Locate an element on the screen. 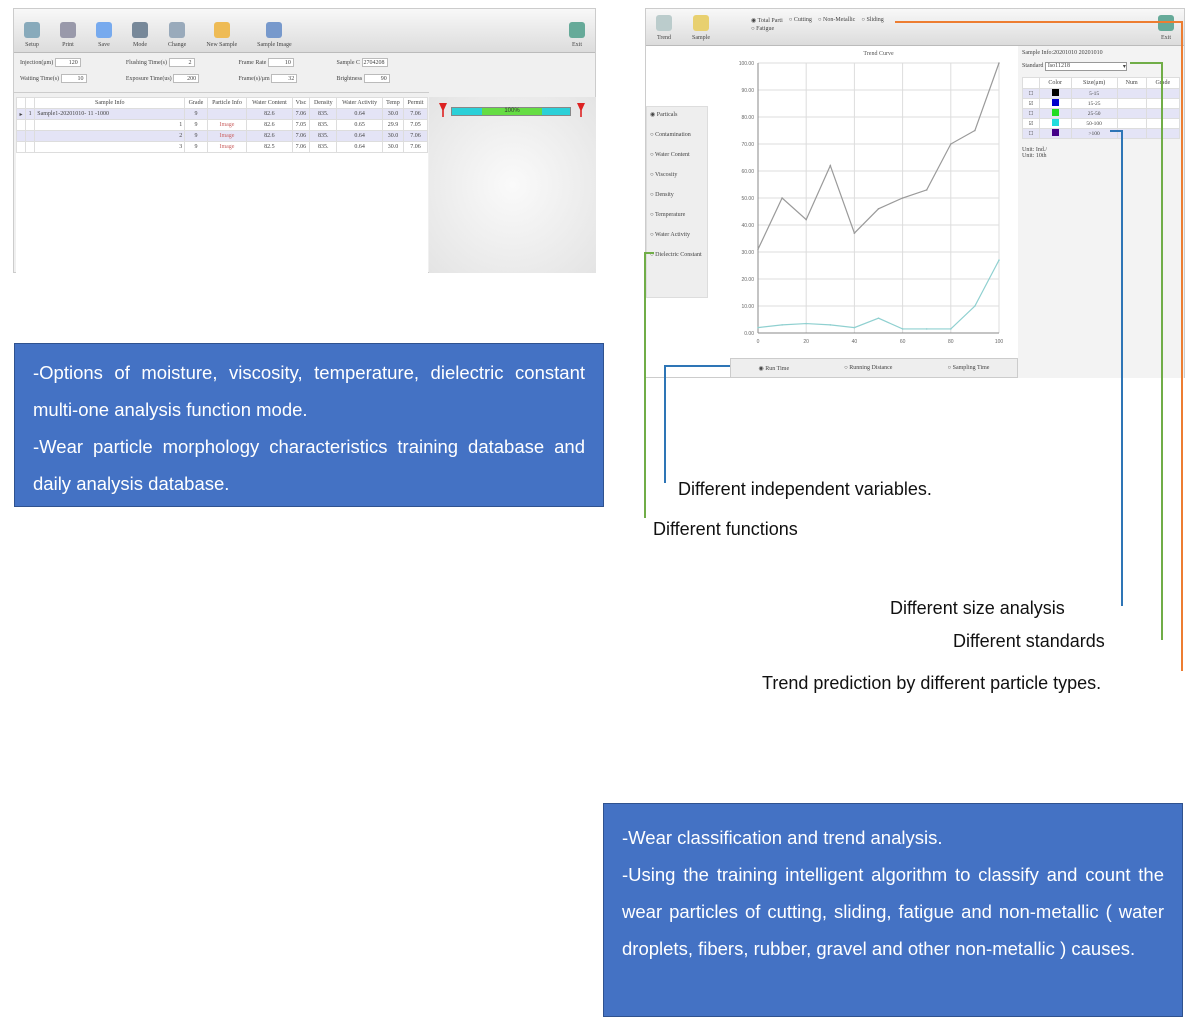 The height and width of the screenshot is (1030, 1200). param-input: 90 is located at coordinates (376, 78).